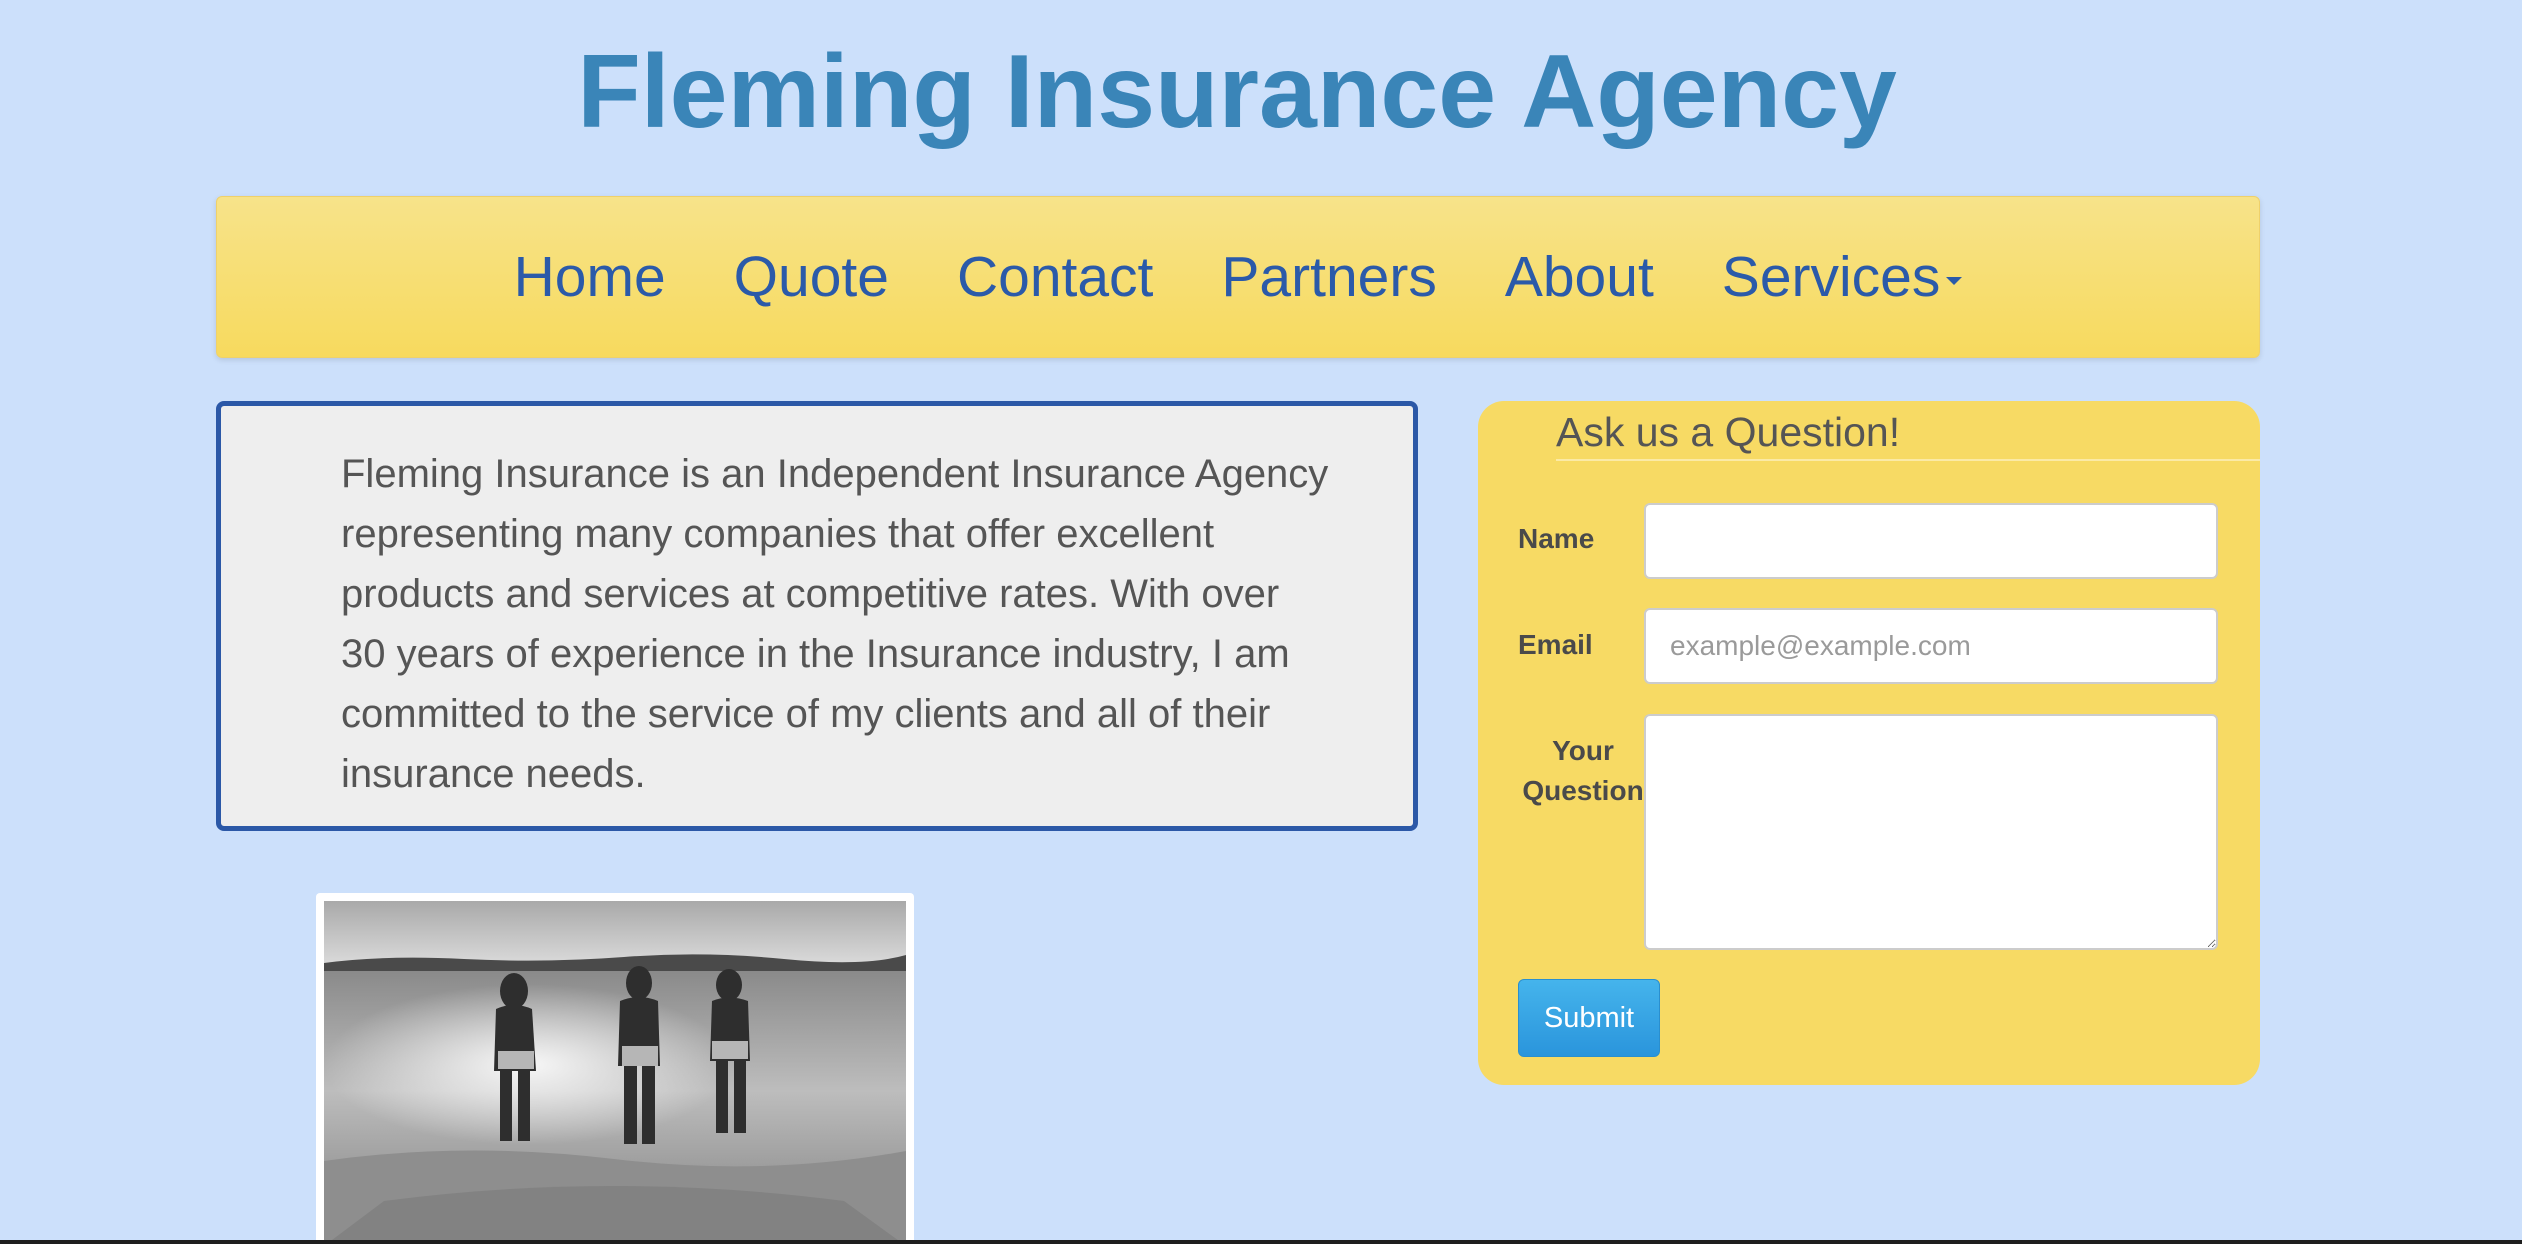 Image resolution: width=2522 pixels, height=1244 pixels. What do you see at coordinates (1579, 277) in the screenshot?
I see `nav-item-about: About` at bounding box center [1579, 277].